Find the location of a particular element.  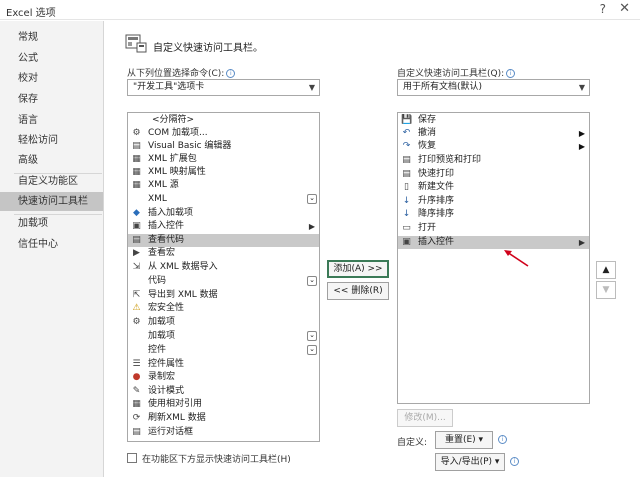

list-item: ↷ 恢复 ▶ is located at coordinates (493, 146).